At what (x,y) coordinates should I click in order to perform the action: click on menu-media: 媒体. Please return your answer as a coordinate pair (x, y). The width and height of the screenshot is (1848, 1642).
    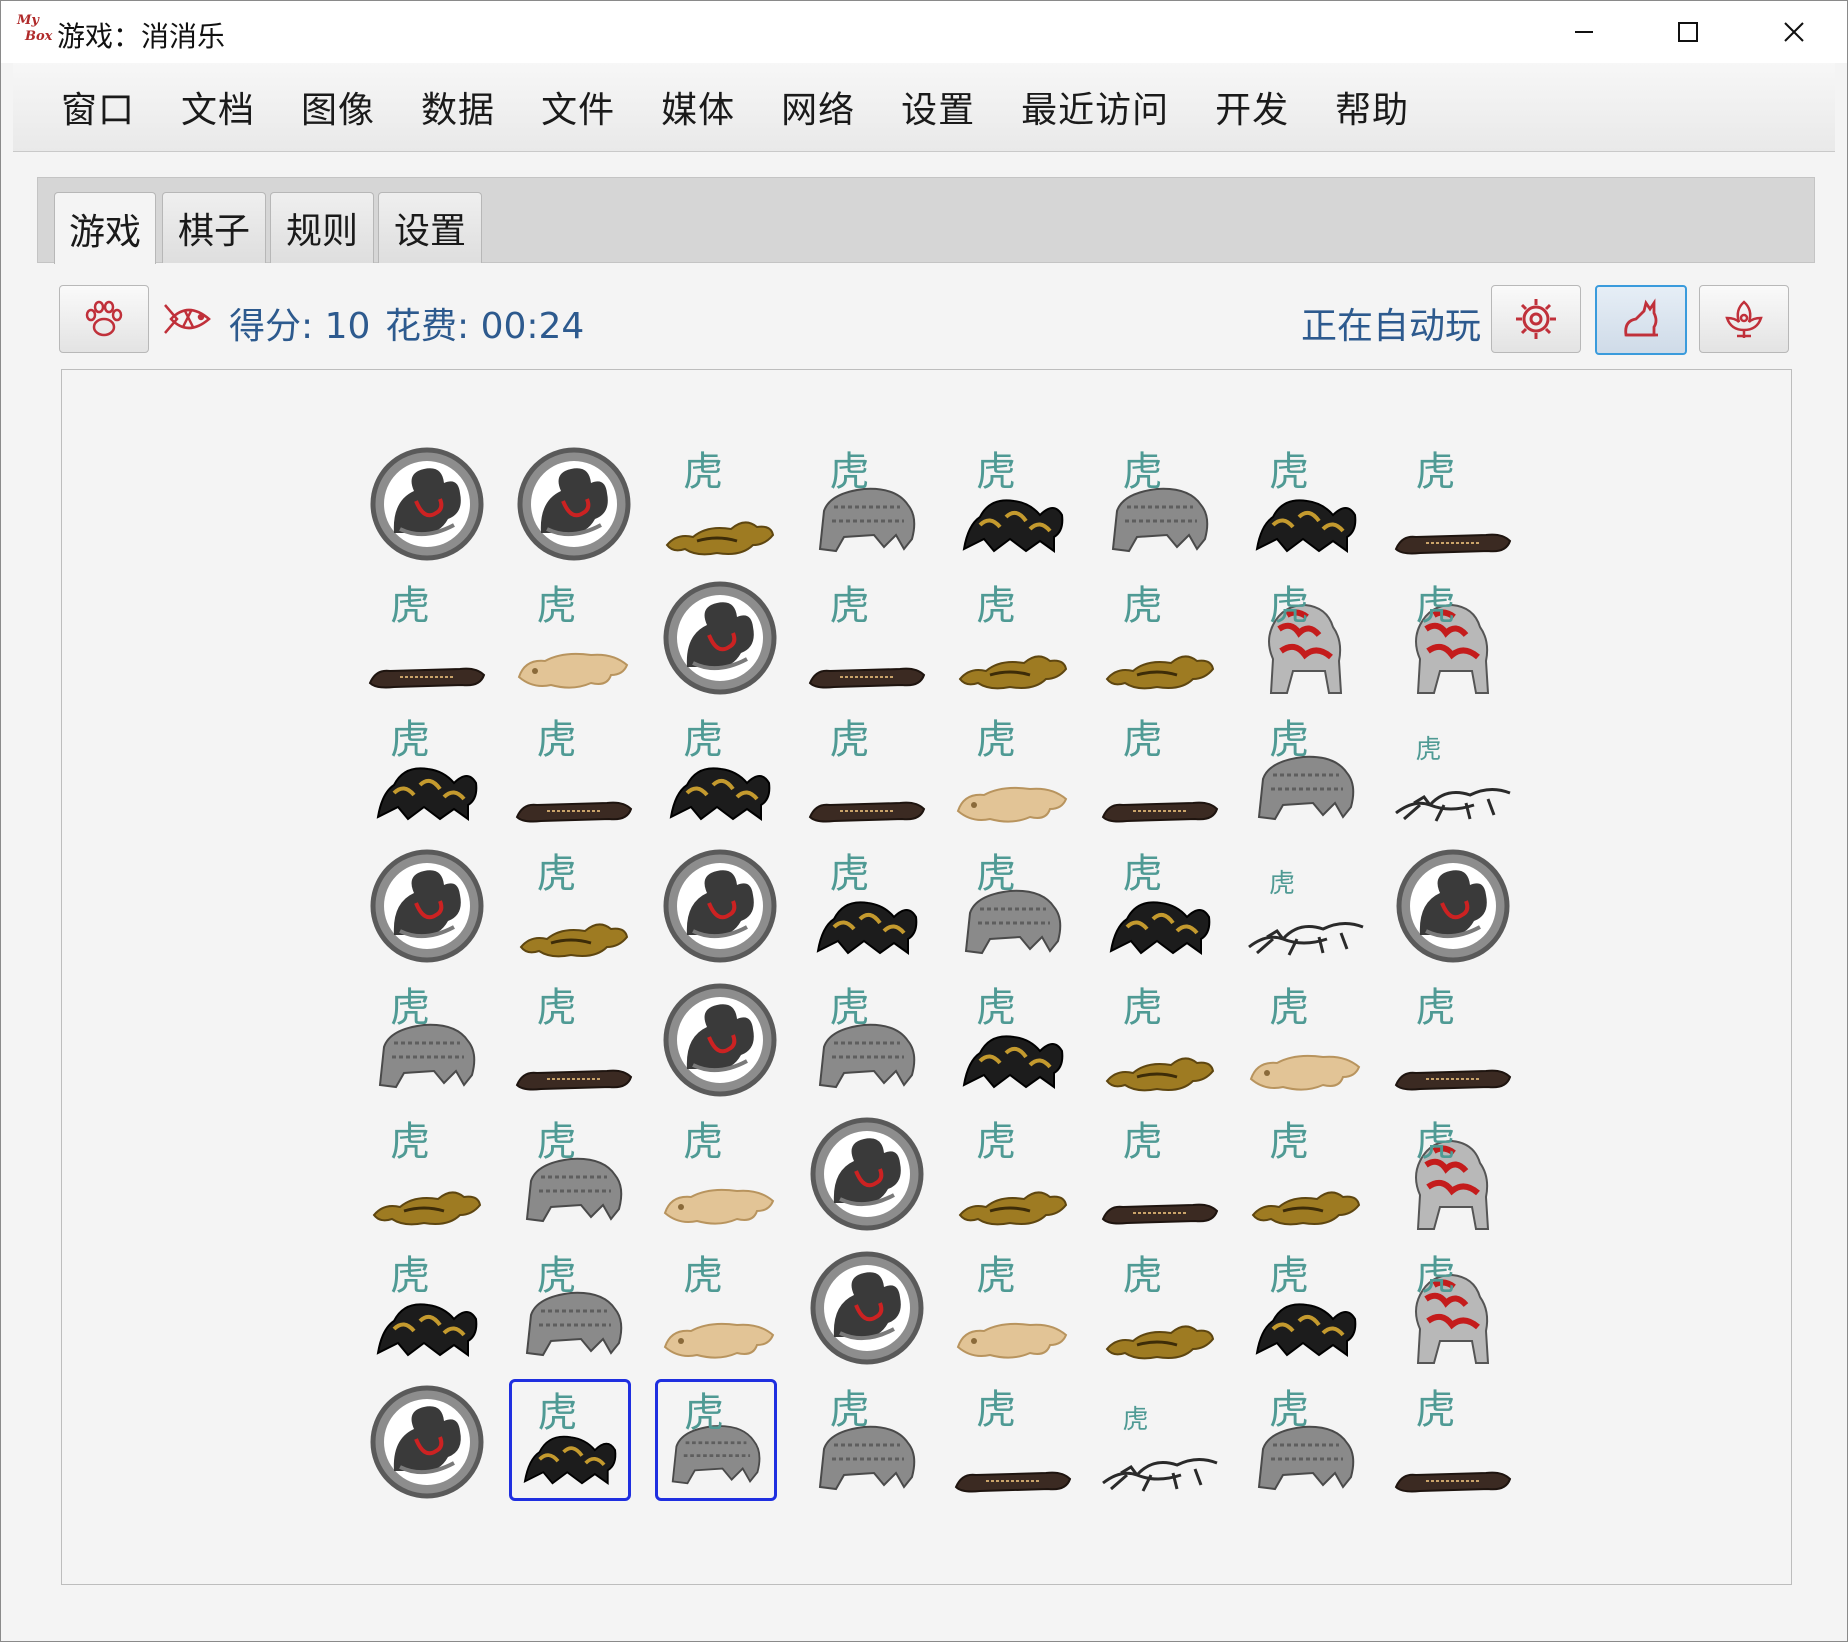
    Looking at the image, I should click on (698, 107).